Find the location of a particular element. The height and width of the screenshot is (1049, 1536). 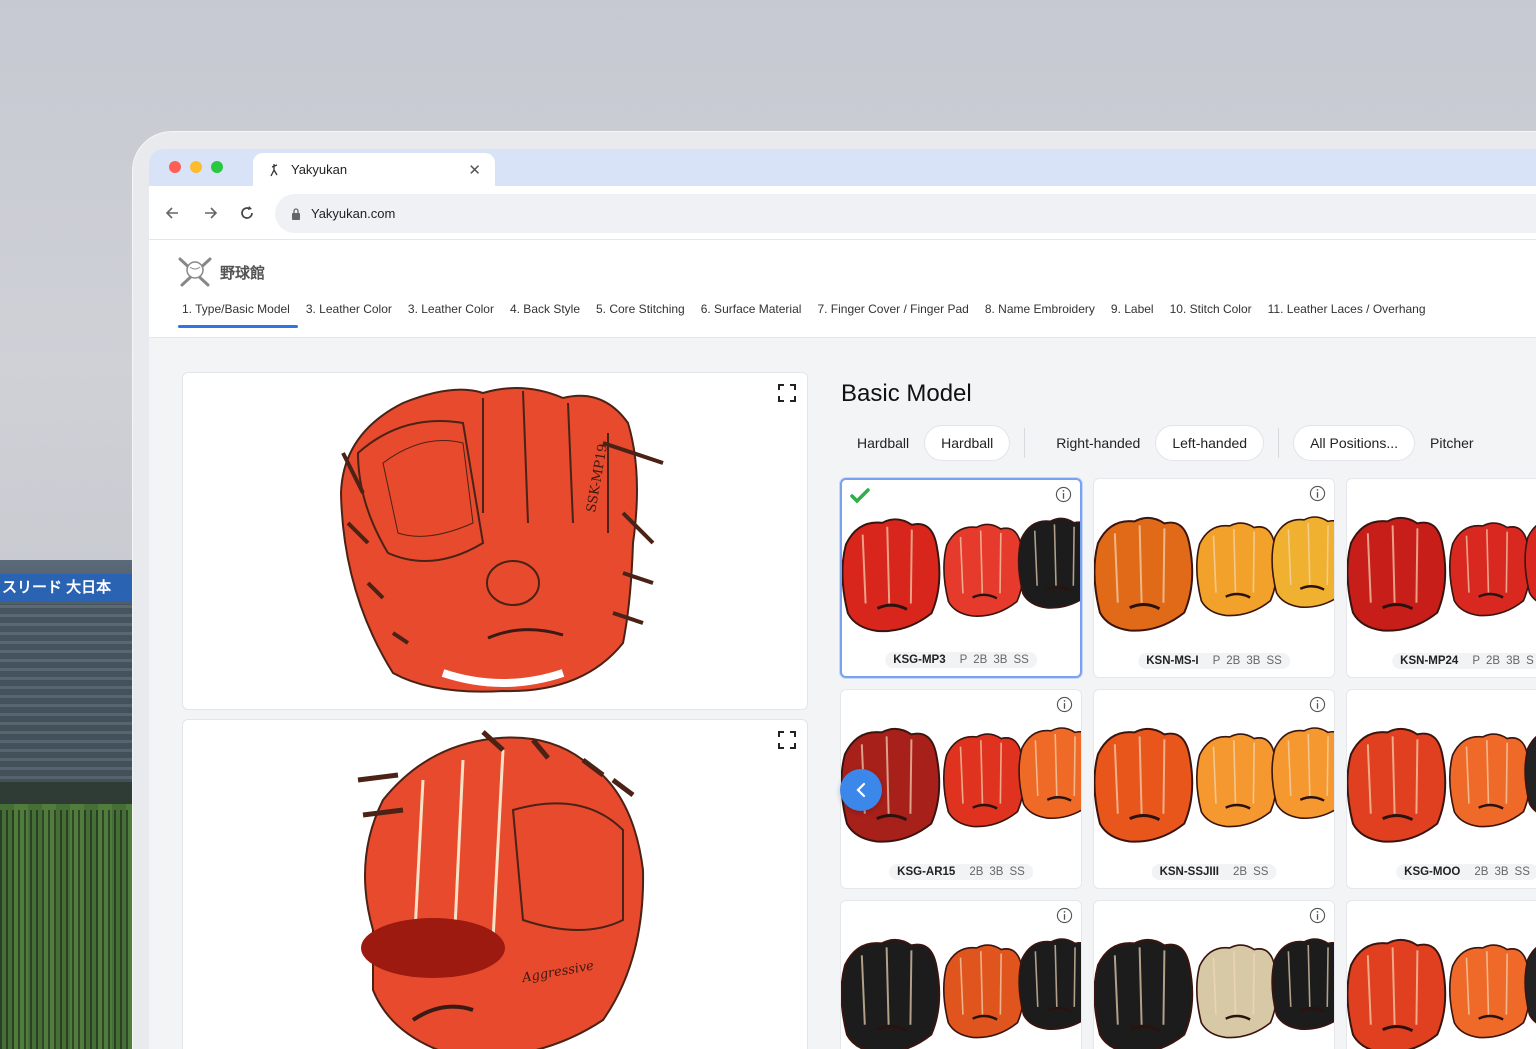

step-tab-5: 5. Core Stitching is located at coordinates (644, 315).